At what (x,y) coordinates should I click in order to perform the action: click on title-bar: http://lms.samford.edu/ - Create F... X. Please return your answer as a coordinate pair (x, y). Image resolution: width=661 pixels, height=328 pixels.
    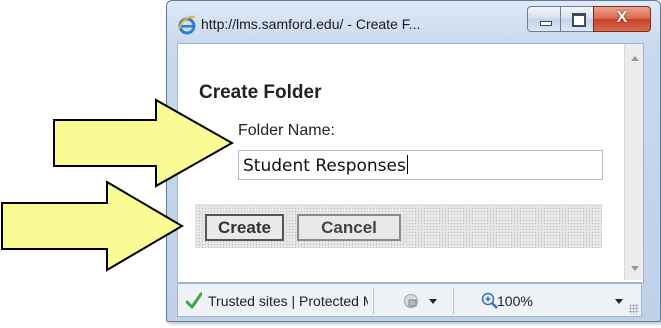
    Looking at the image, I should click on (413, 21).